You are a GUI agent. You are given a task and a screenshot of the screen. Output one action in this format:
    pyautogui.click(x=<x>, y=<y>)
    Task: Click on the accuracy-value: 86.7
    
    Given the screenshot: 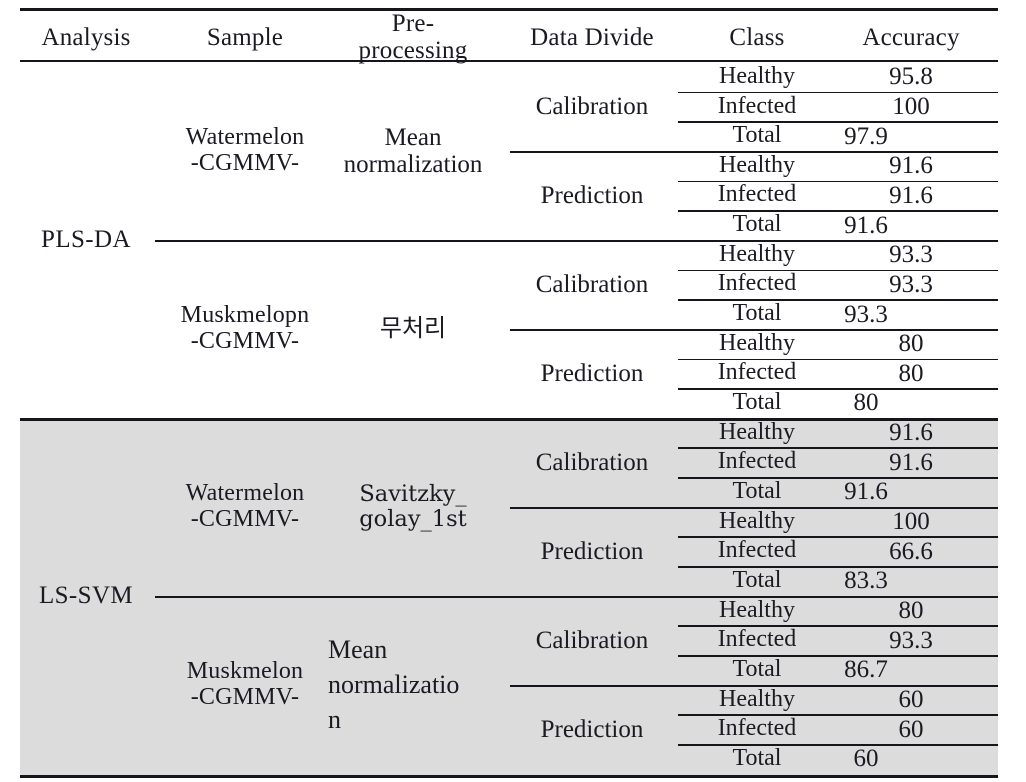 What is the action you would take?
    pyautogui.click(x=866, y=670)
    